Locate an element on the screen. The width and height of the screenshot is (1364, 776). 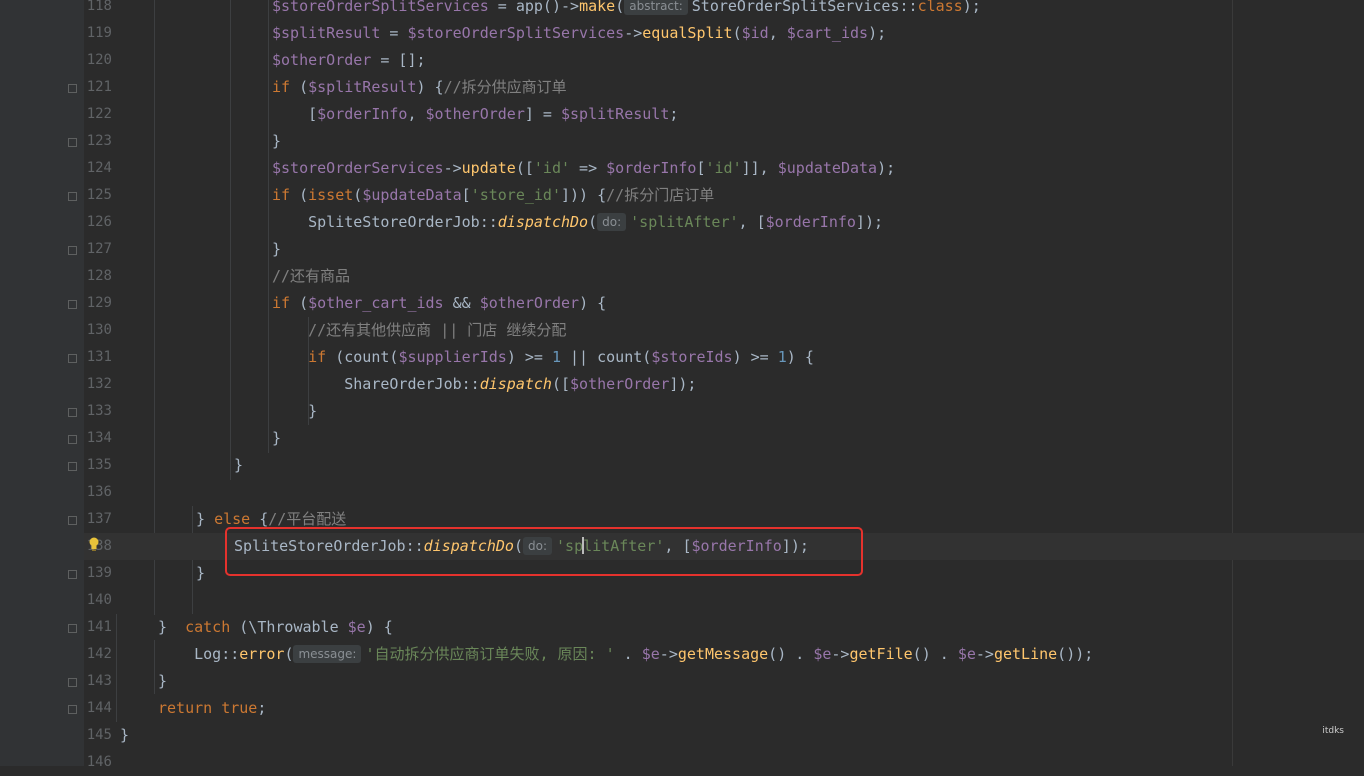
code-line: 144 return true; is located at coordinates (724, 708).